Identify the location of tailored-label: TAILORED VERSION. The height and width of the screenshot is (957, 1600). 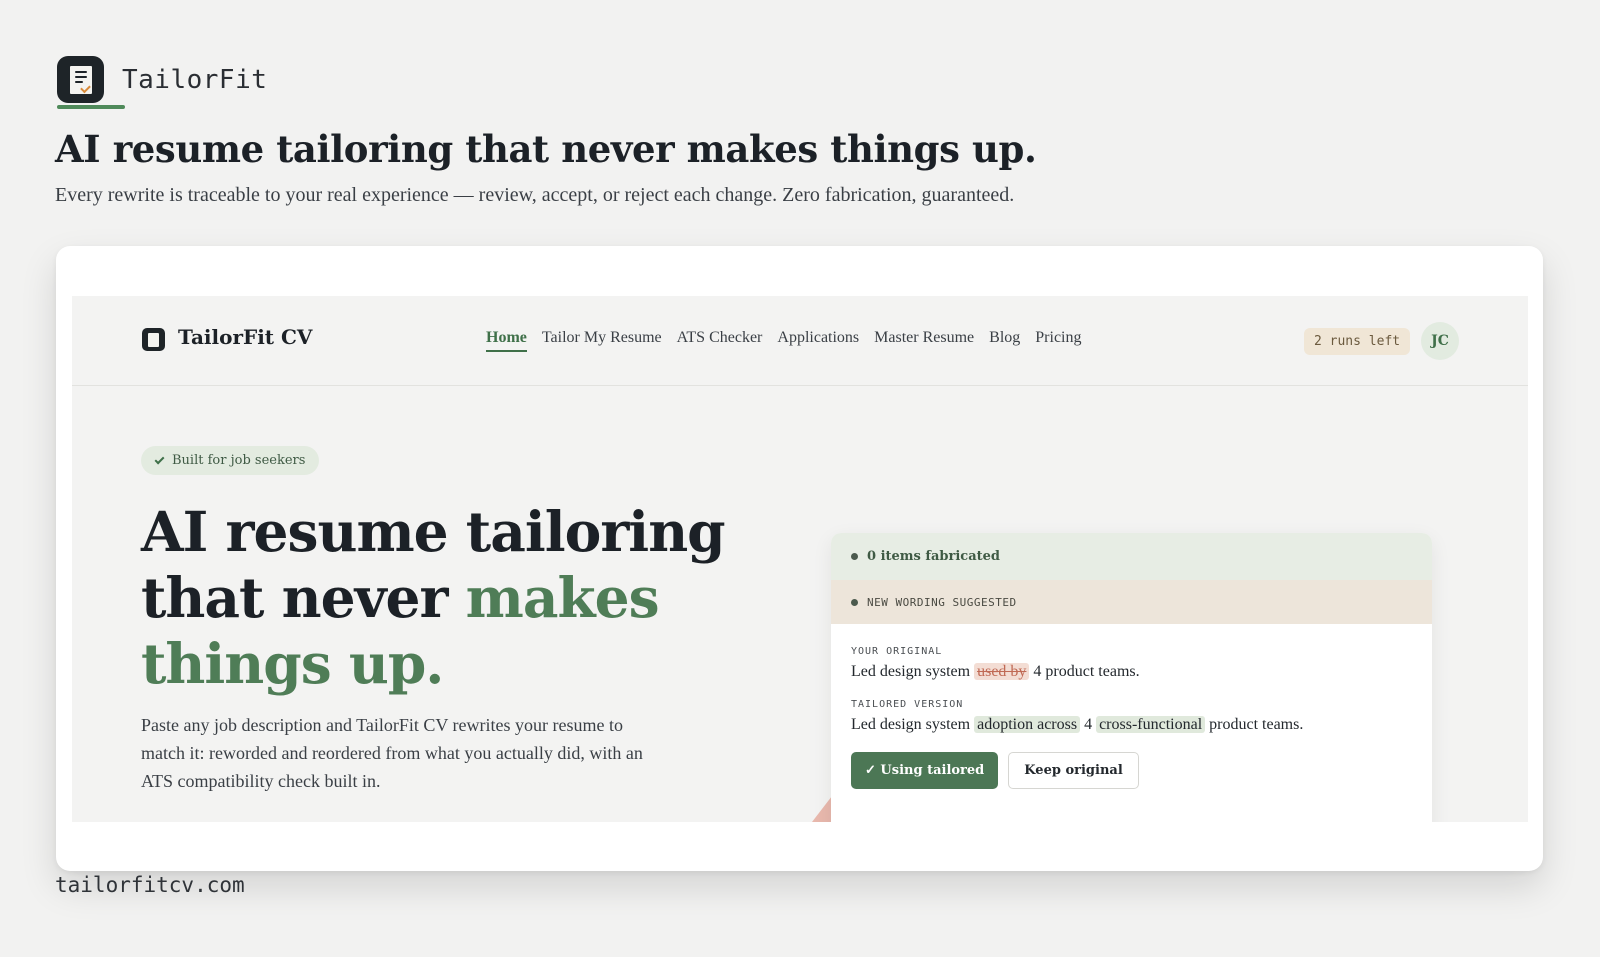
(907, 704).